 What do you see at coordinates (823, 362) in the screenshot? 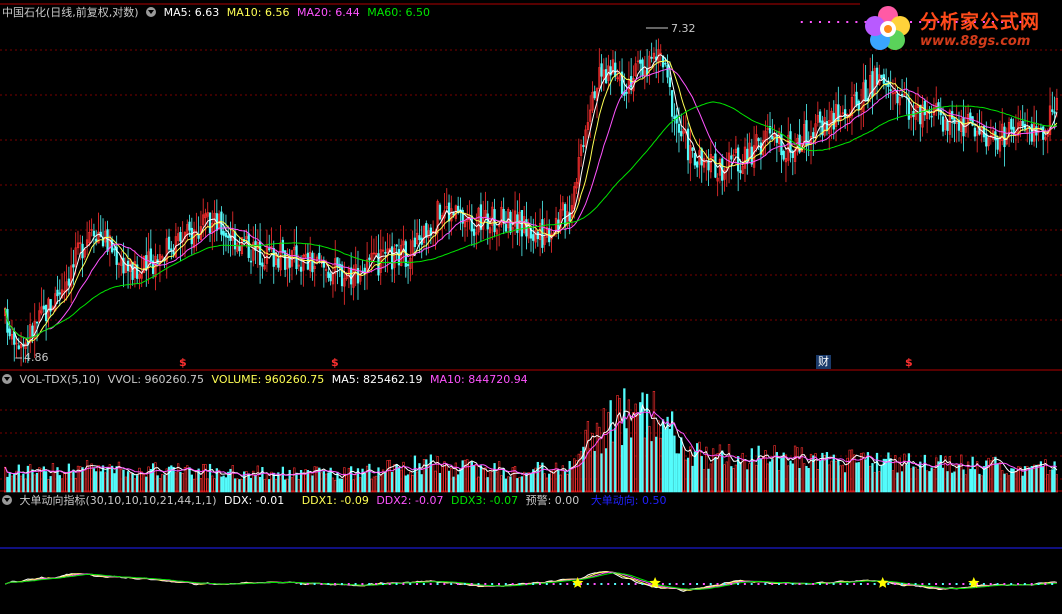
I see `finance-marker: 财` at bounding box center [823, 362].